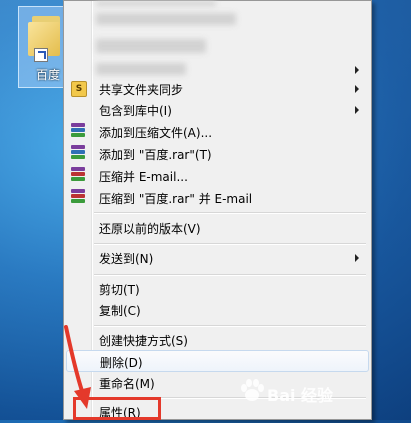 This screenshot has width=411, height=423. What do you see at coordinates (121, 363) in the screenshot?
I see `menu-item-label: 删除(D)` at bounding box center [121, 363].